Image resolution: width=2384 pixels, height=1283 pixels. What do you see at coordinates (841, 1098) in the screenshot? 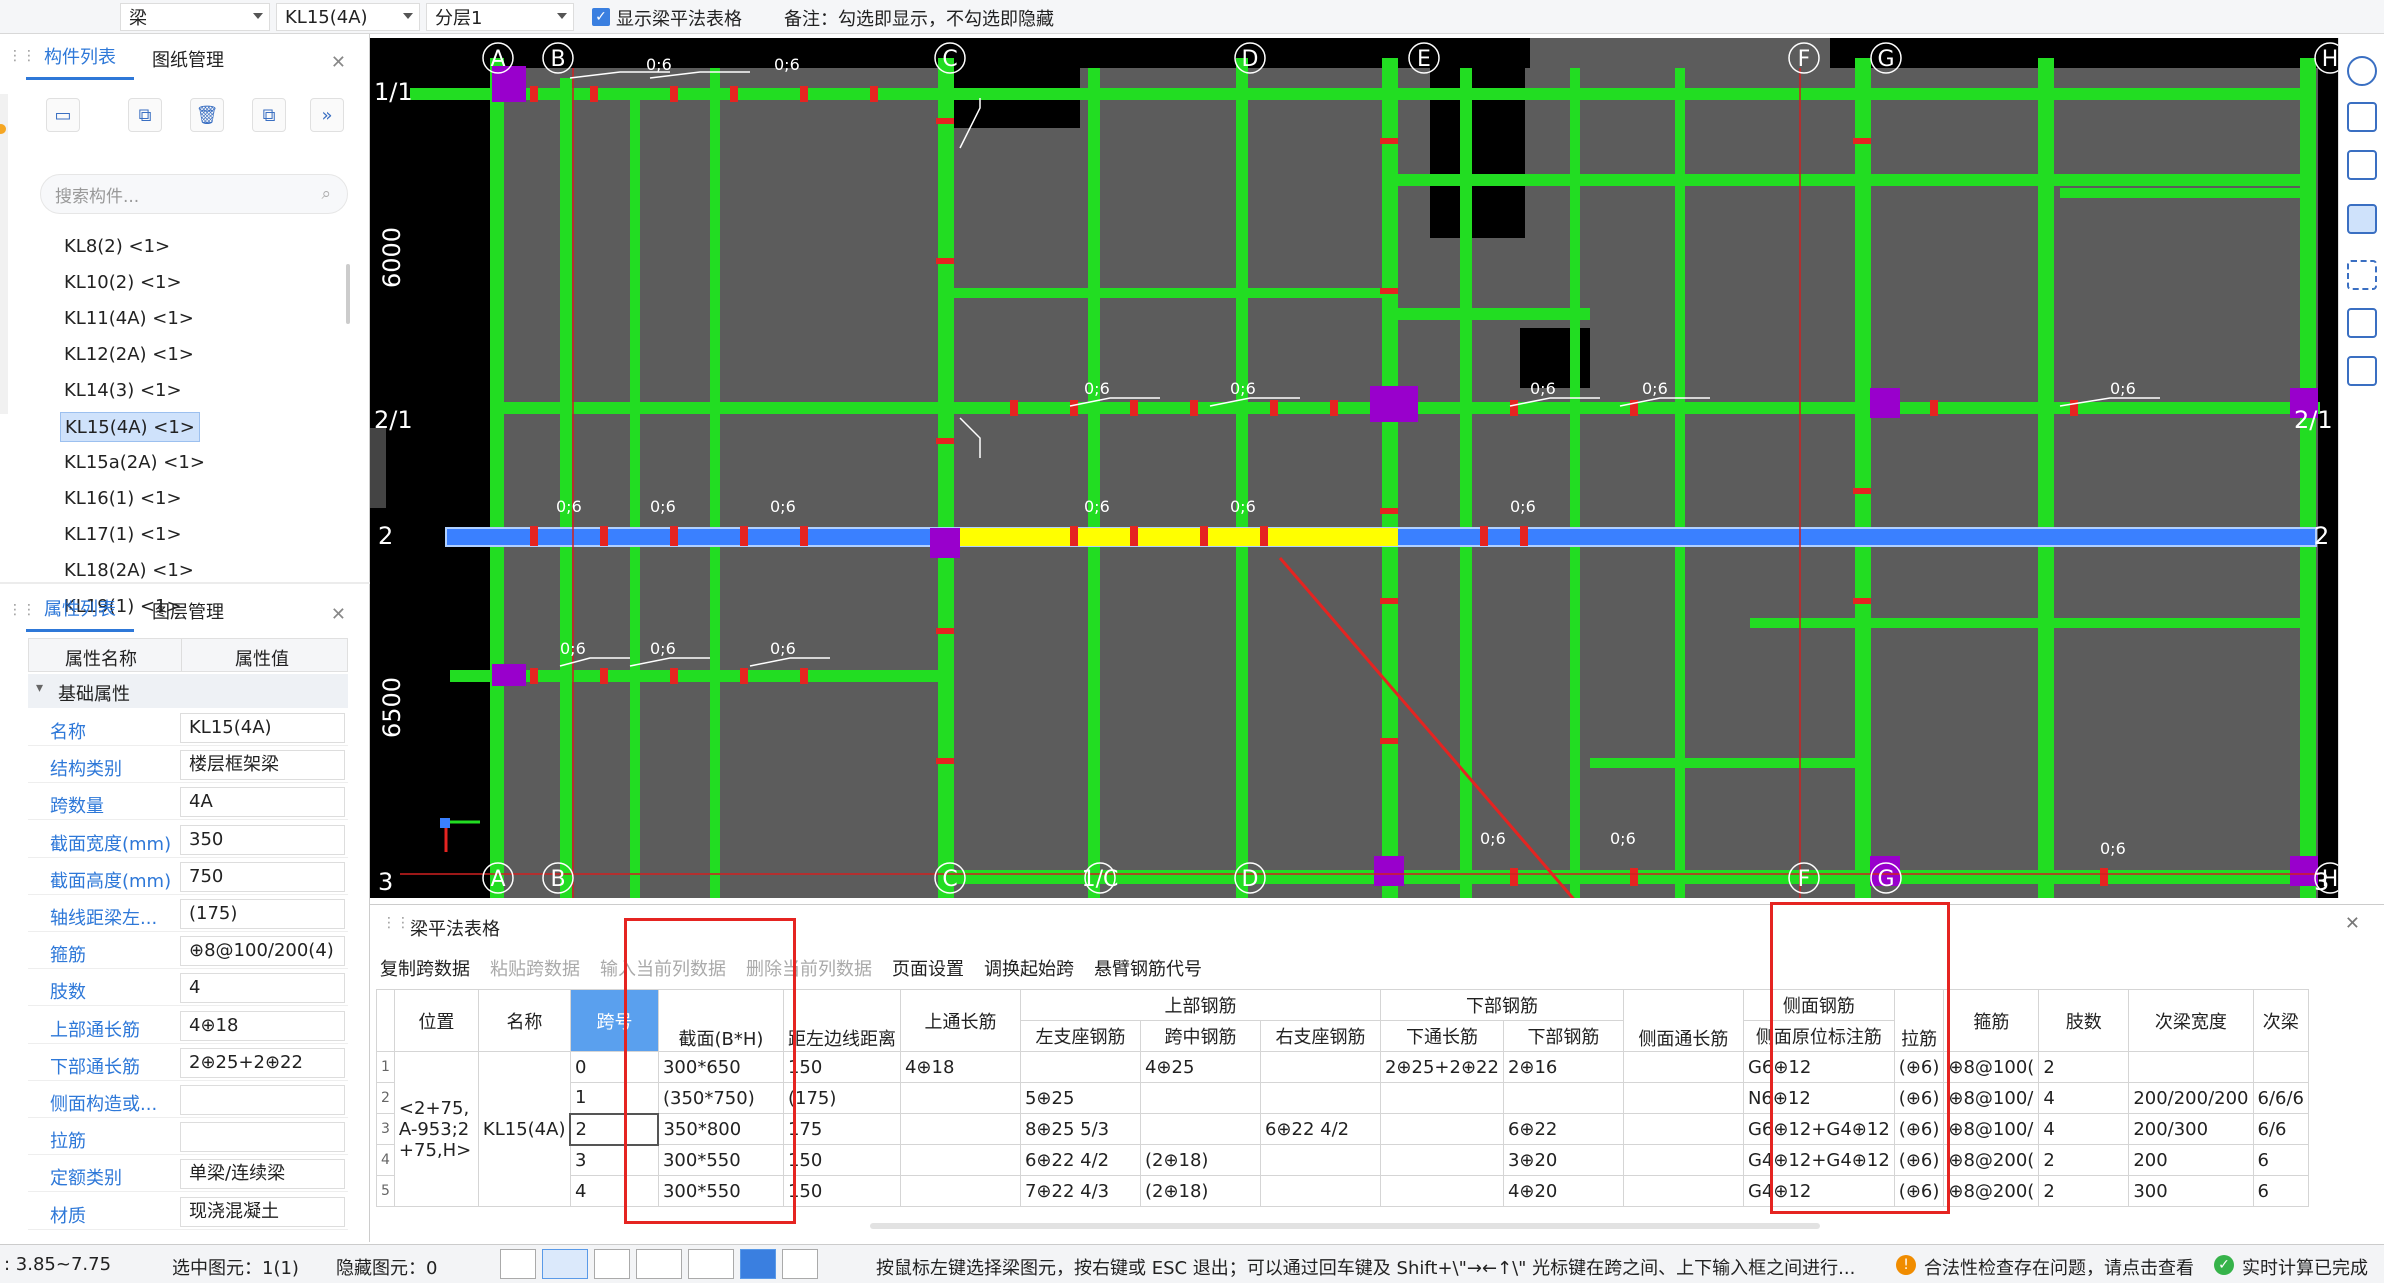
I see `cell-edge: (175)` at bounding box center [841, 1098].